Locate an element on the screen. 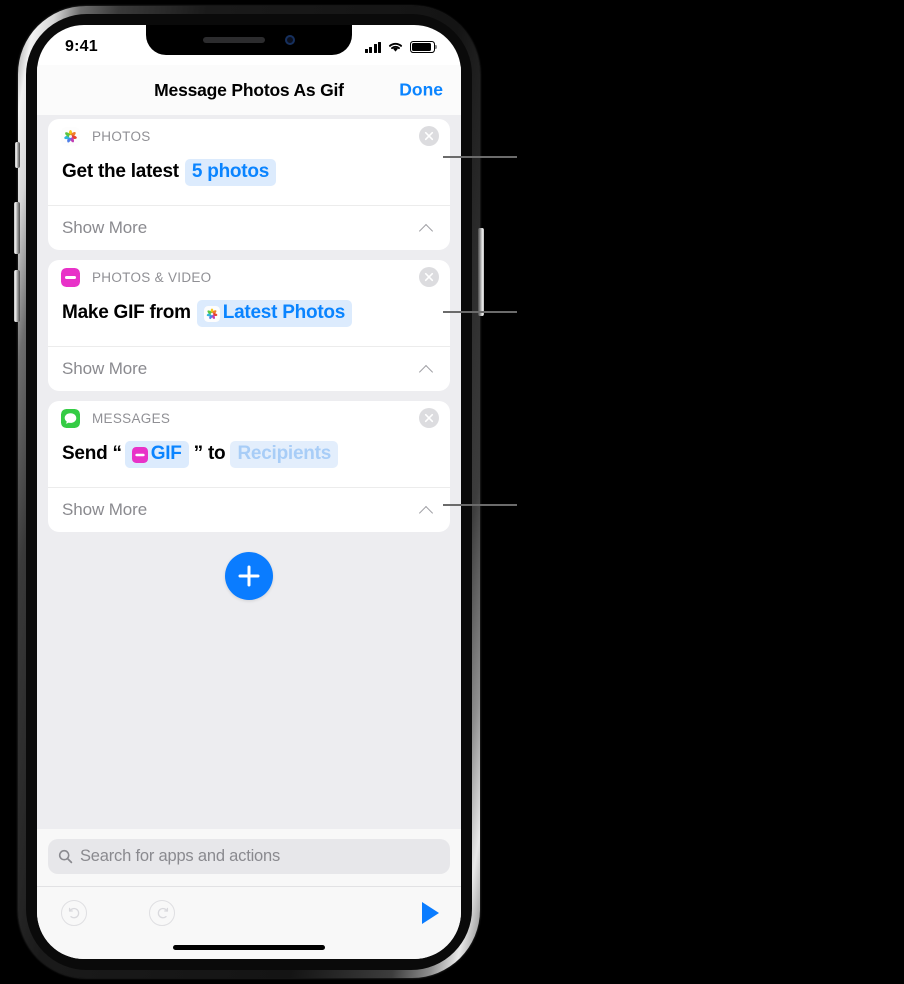  card-action-row: Make GIF from Latest Photos is located at coordinates (249, 320).